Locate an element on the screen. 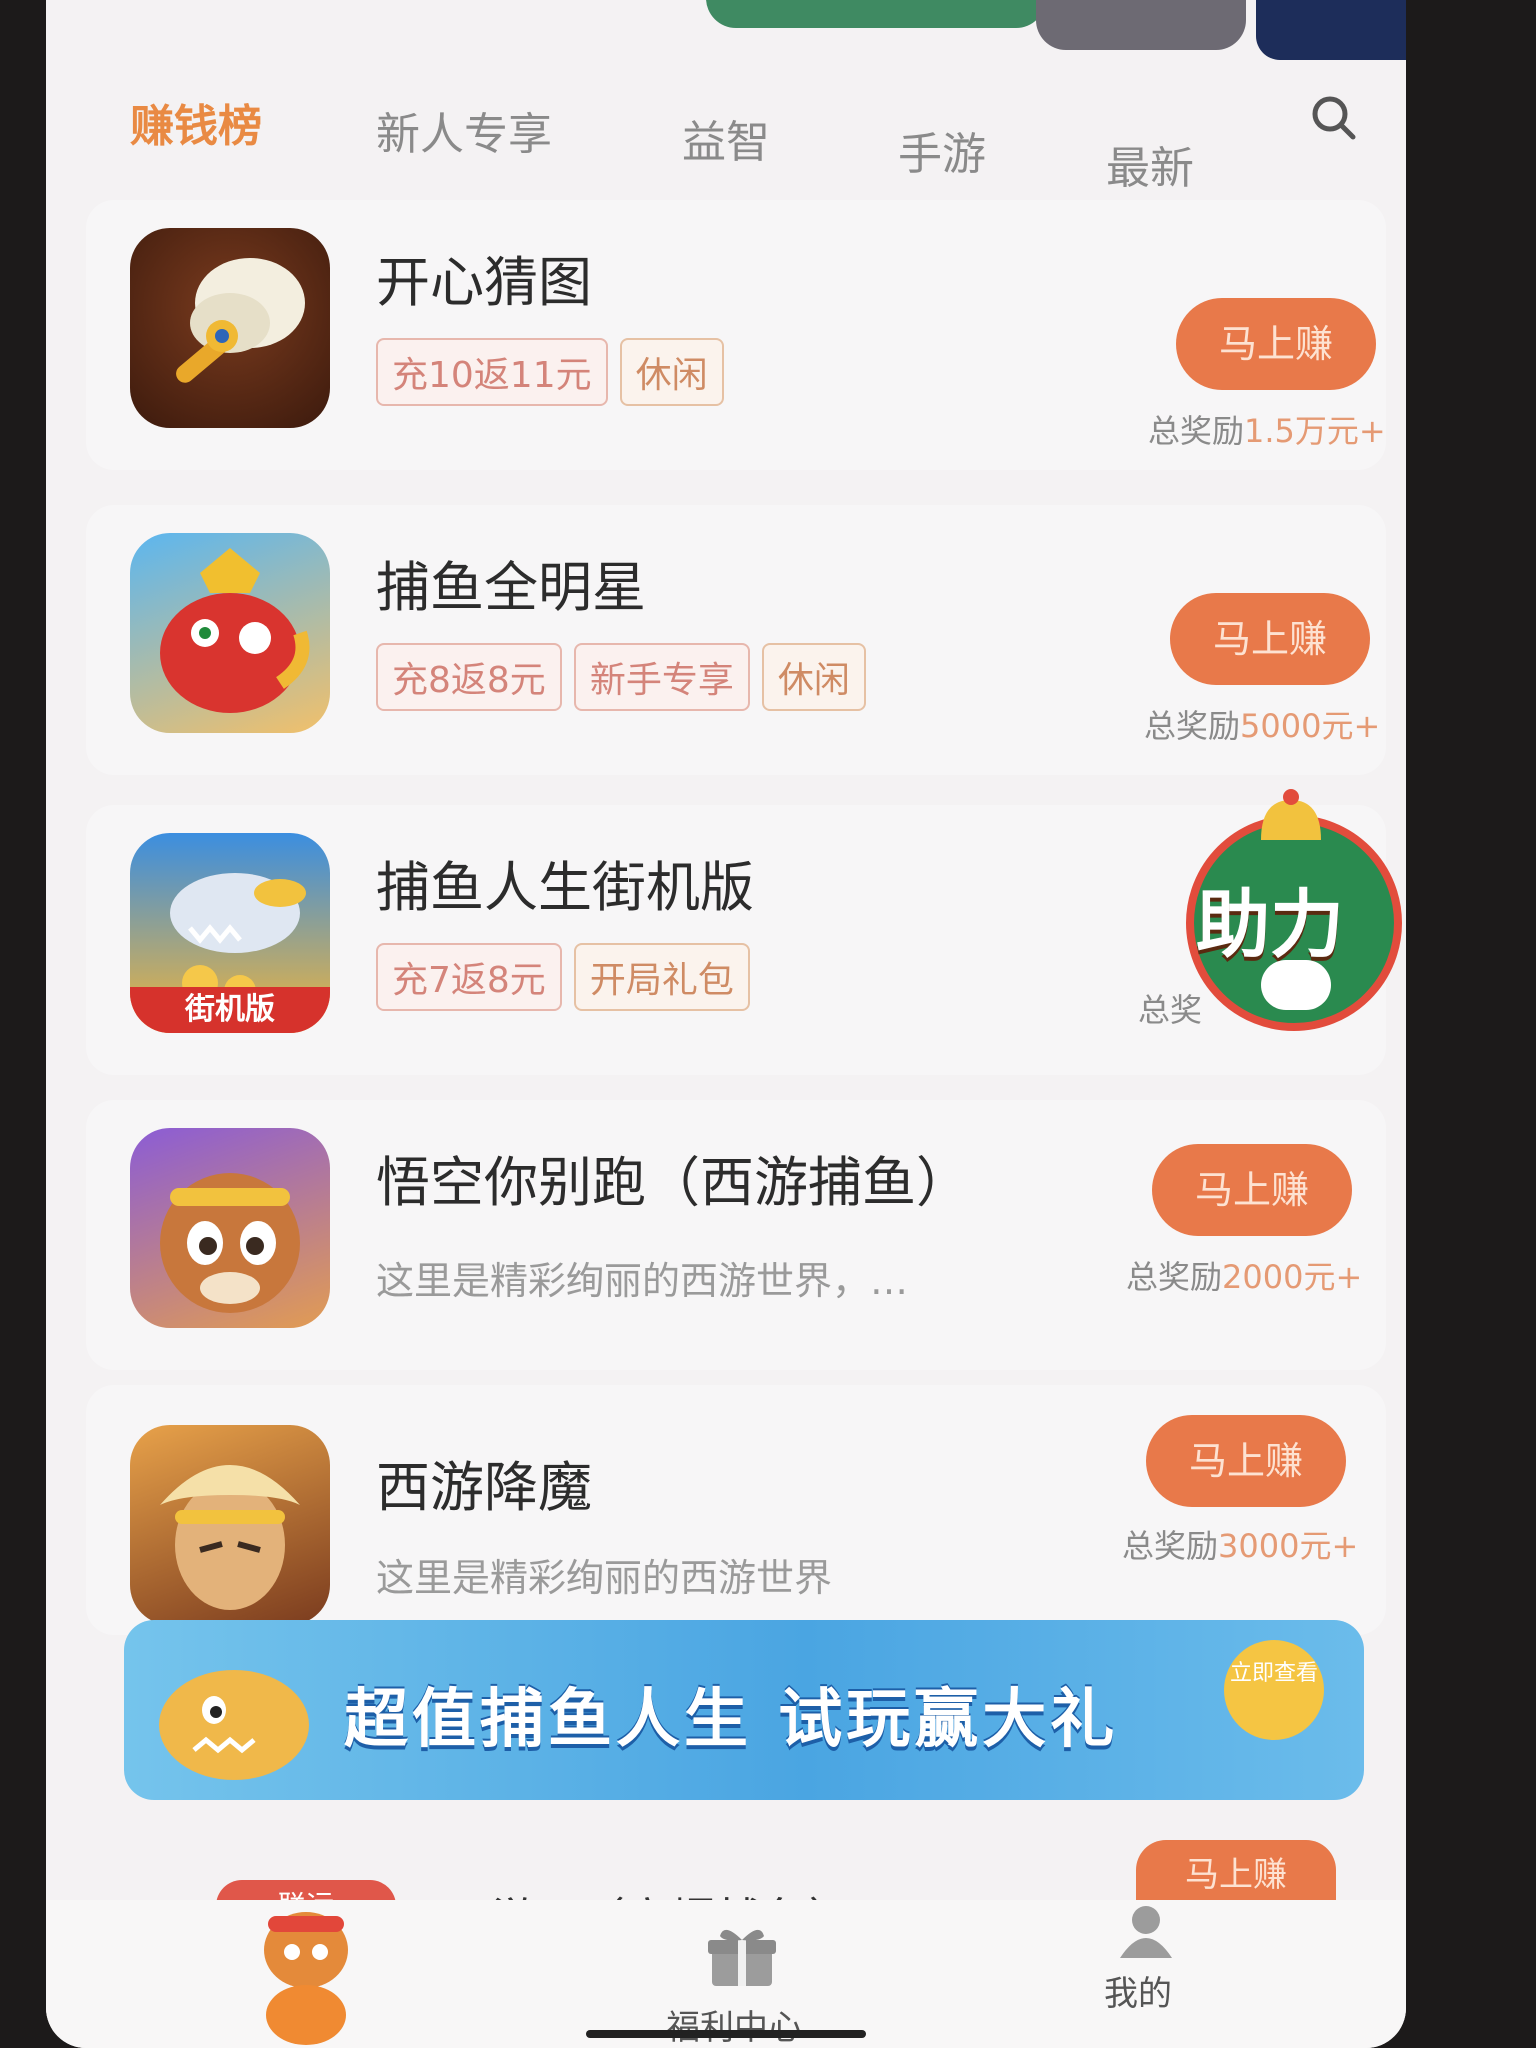 The width and height of the screenshot is (1536, 2048). total-reward: 总奖励1.5万元+ is located at coordinates (1267, 431).